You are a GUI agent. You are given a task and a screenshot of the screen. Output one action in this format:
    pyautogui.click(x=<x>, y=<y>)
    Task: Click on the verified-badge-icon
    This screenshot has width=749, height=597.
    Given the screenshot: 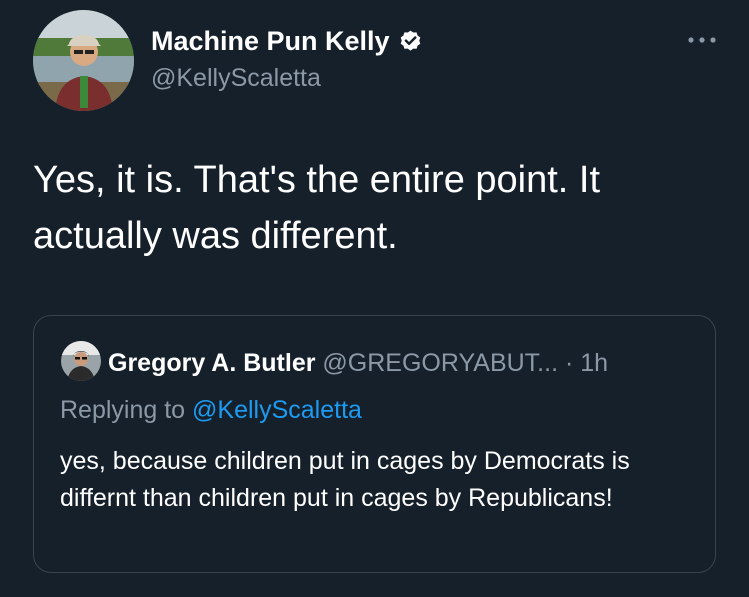 What is the action you would take?
    pyautogui.click(x=410, y=40)
    